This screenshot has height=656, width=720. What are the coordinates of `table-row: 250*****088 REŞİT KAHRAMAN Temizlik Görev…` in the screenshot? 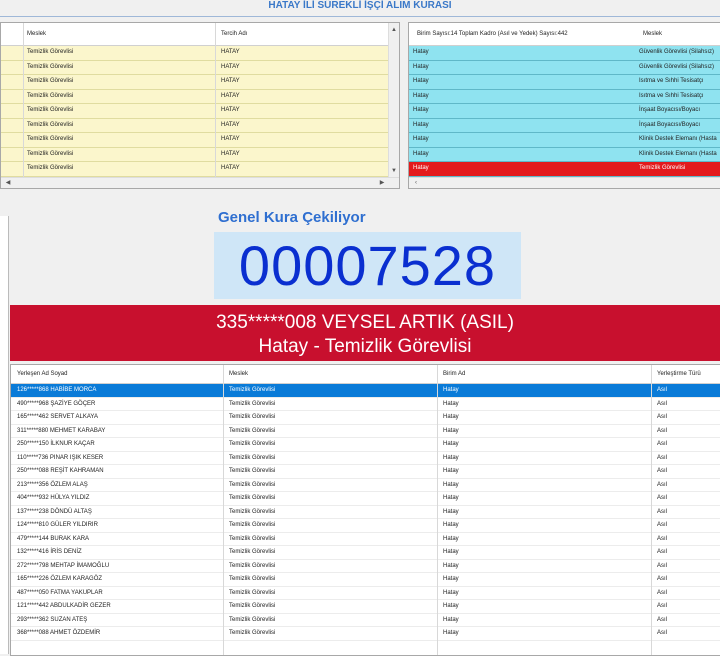 It's located at (365, 472).